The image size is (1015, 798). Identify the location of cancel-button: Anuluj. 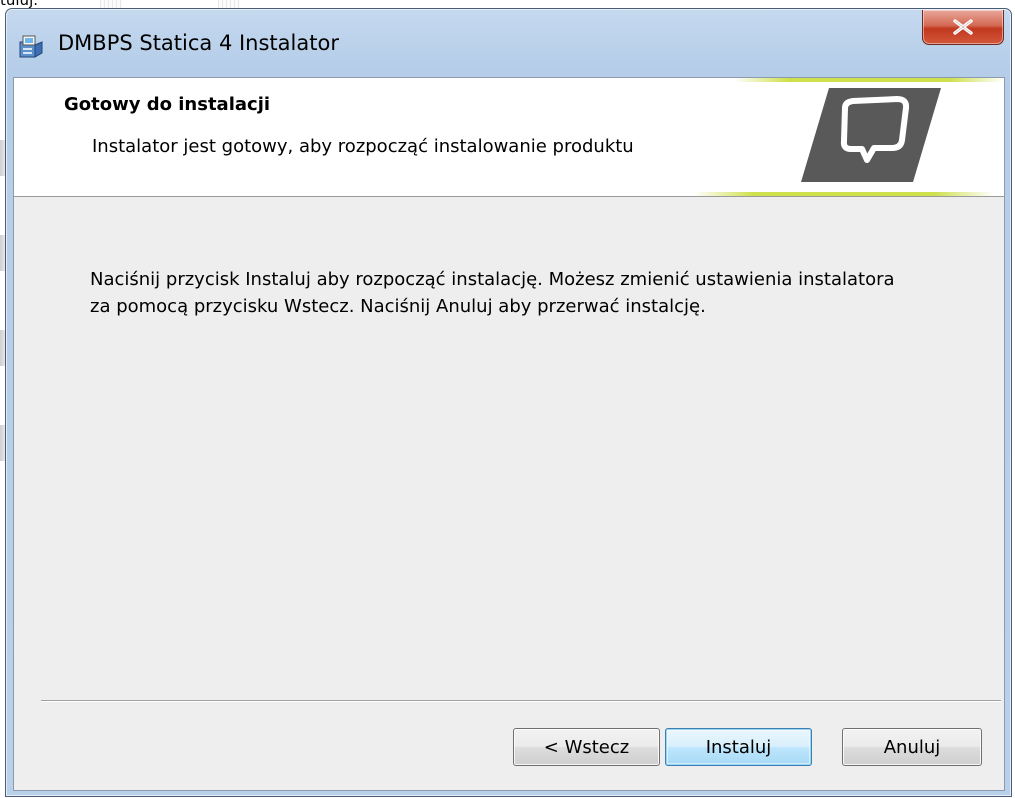
(912, 747).